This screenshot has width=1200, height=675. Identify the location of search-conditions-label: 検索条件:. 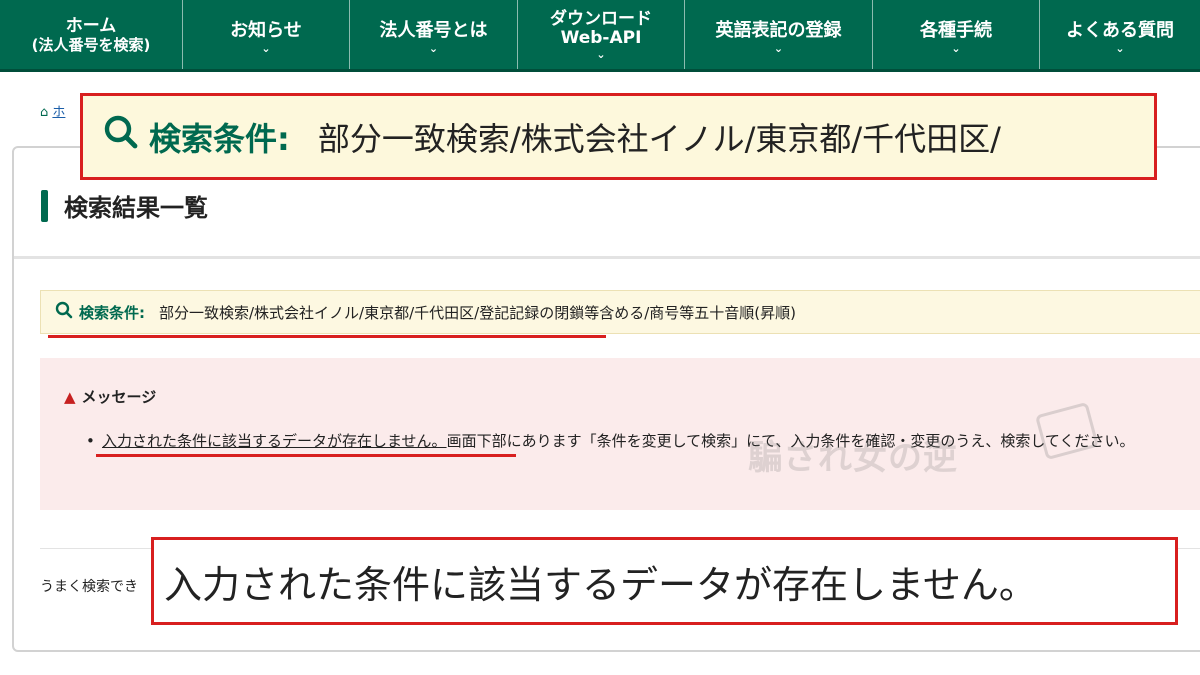
(112, 312).